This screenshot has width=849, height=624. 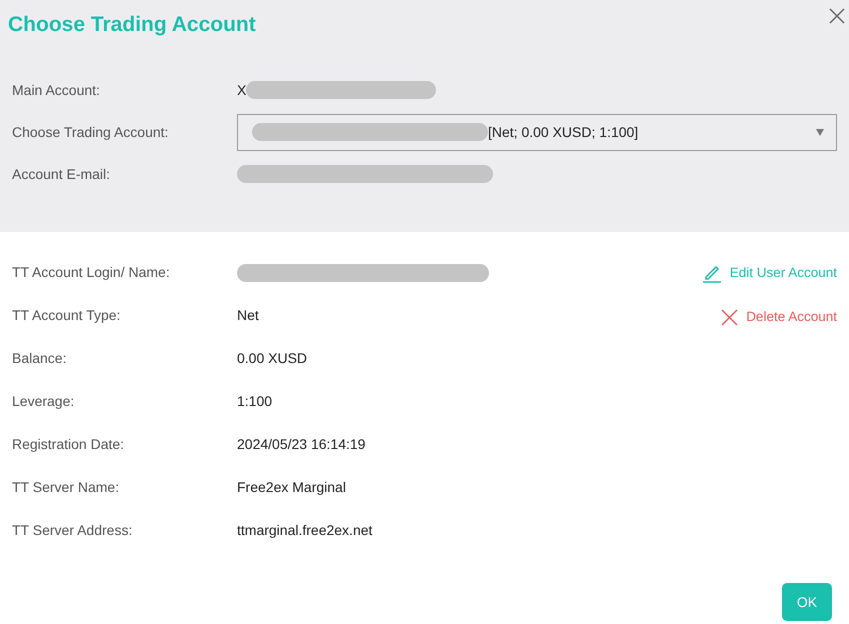 I want to click on pencil-icon, so click(x=712, y=273).